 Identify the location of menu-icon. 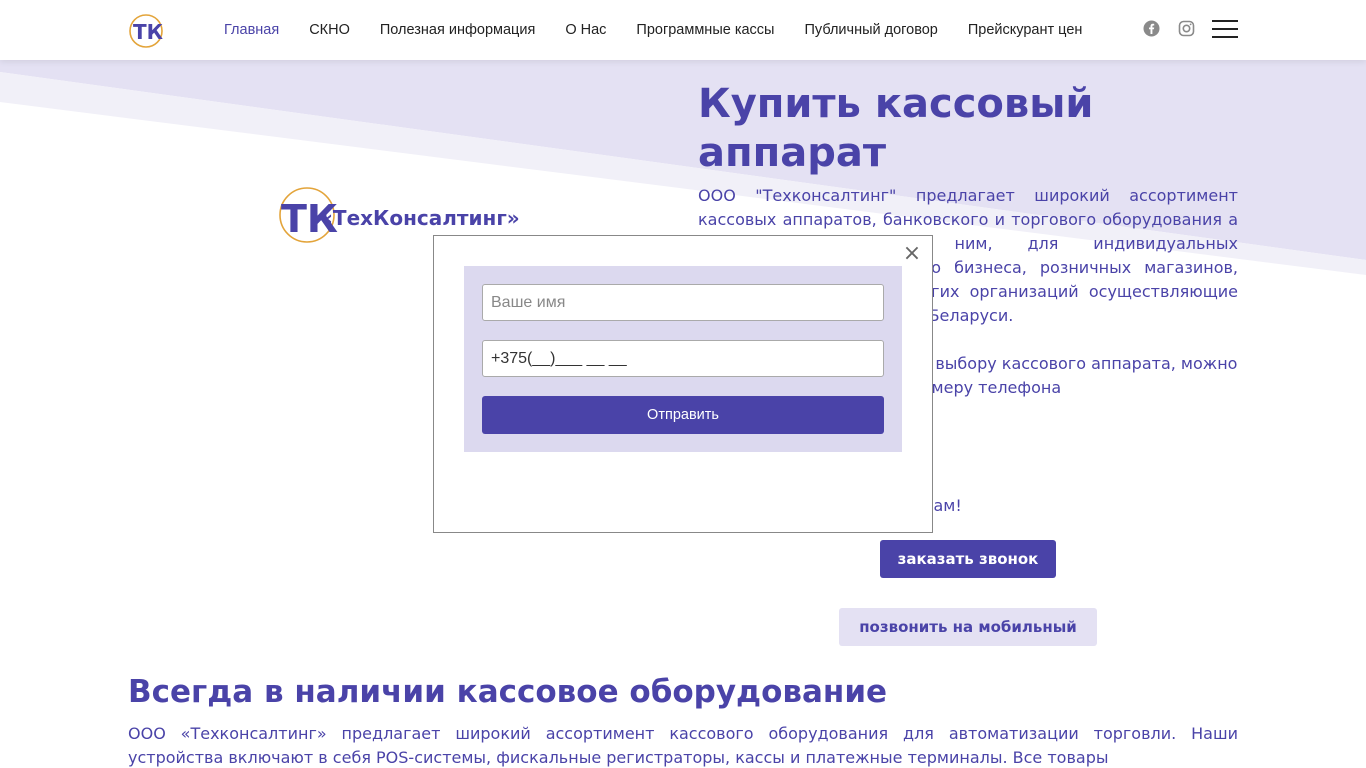
(1225, 30).